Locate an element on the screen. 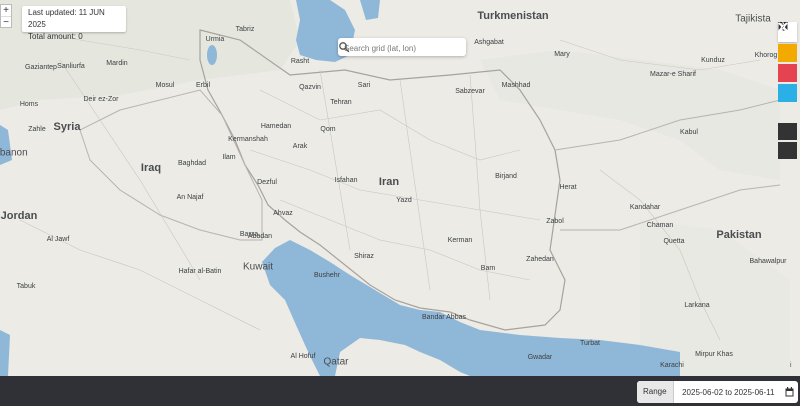  map-layer-button is located at coordinates (787, 72).